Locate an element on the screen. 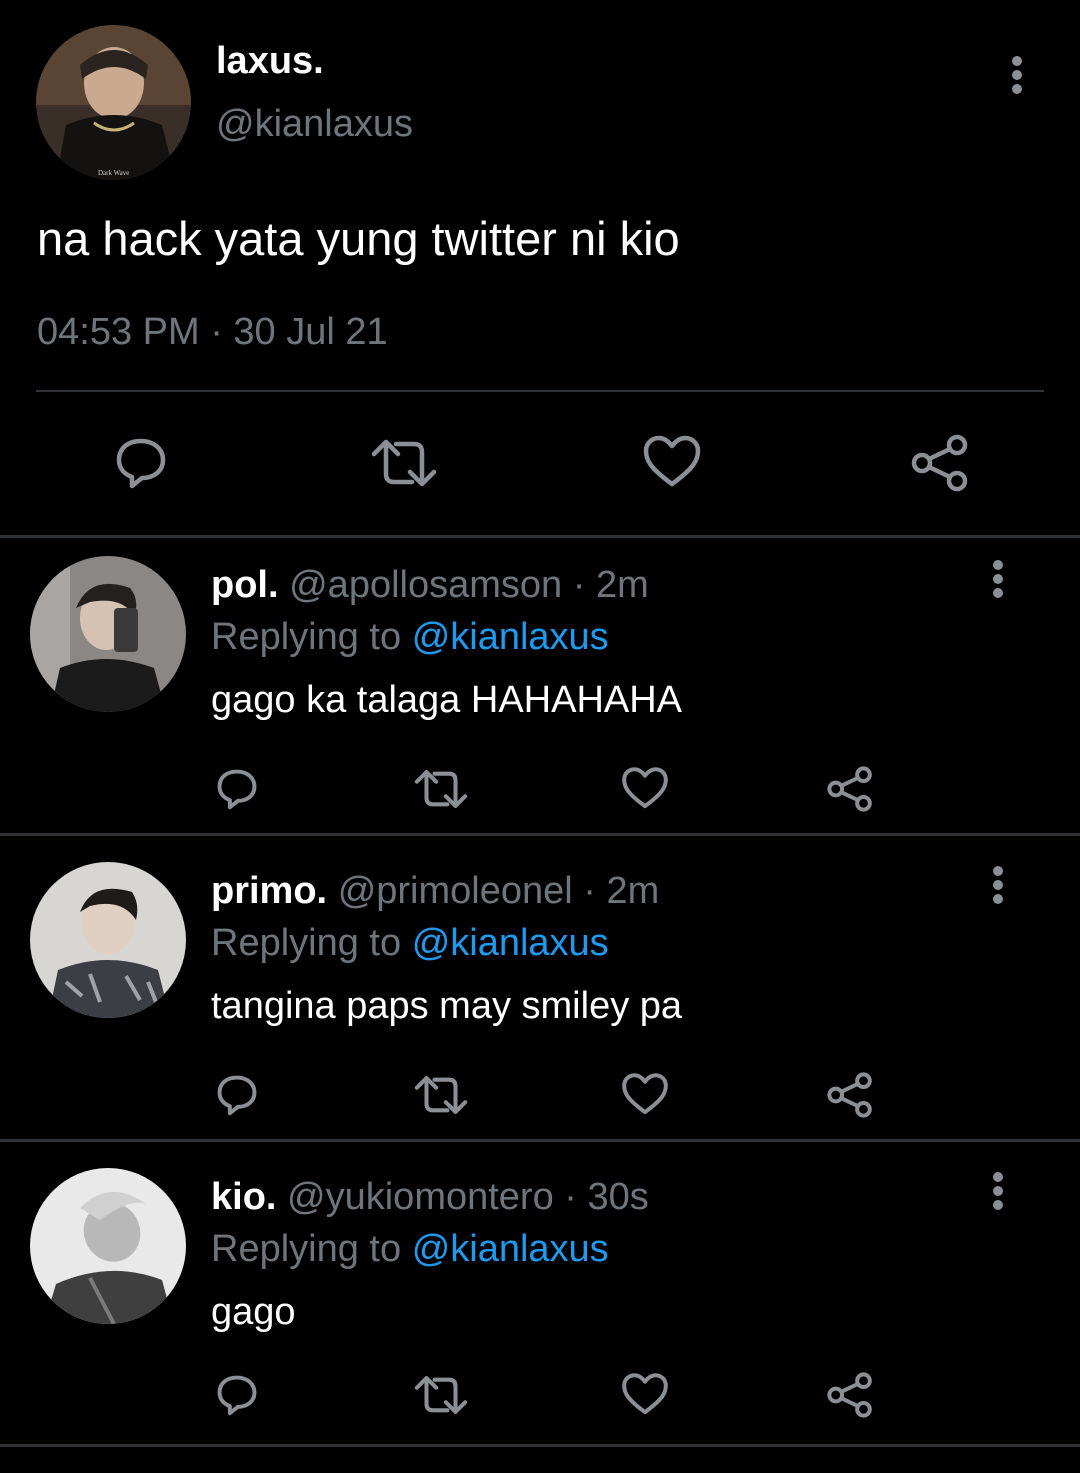  display-name: primo. is located at coordinates (269, 891).